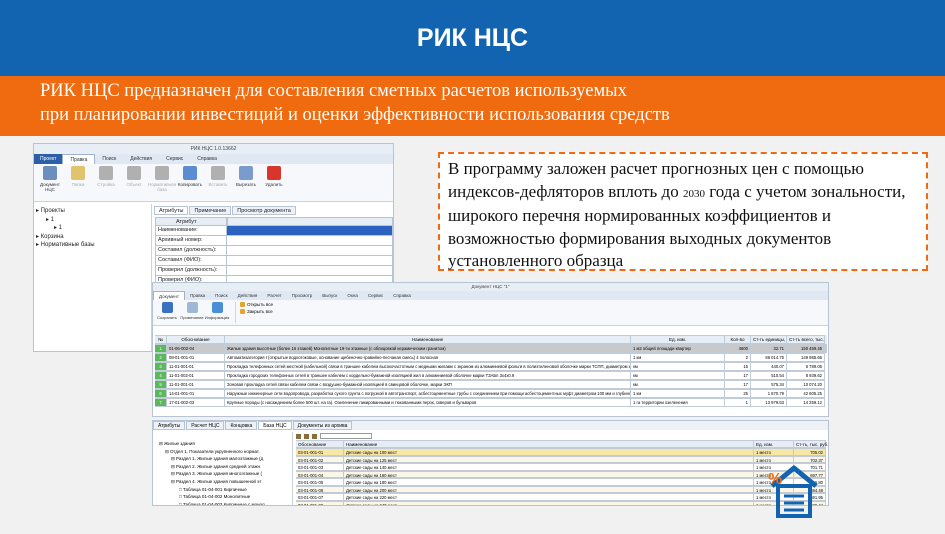 This screenshot has width=945, height=534. Describe the element at coordinates (346, 436) in the screenshot. I see `base-filter-select` at that location.